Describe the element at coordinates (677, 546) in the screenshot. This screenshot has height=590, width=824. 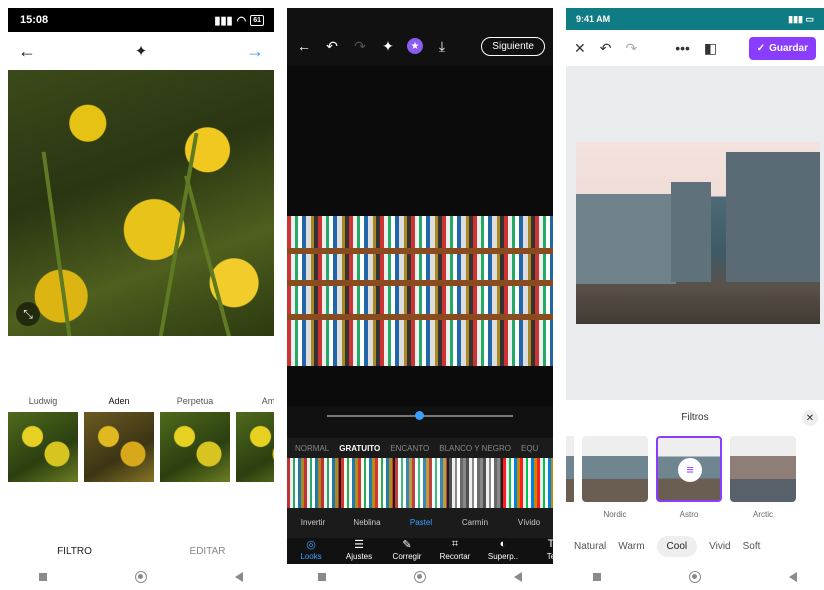
I see `category-cool: Cool` at that location.